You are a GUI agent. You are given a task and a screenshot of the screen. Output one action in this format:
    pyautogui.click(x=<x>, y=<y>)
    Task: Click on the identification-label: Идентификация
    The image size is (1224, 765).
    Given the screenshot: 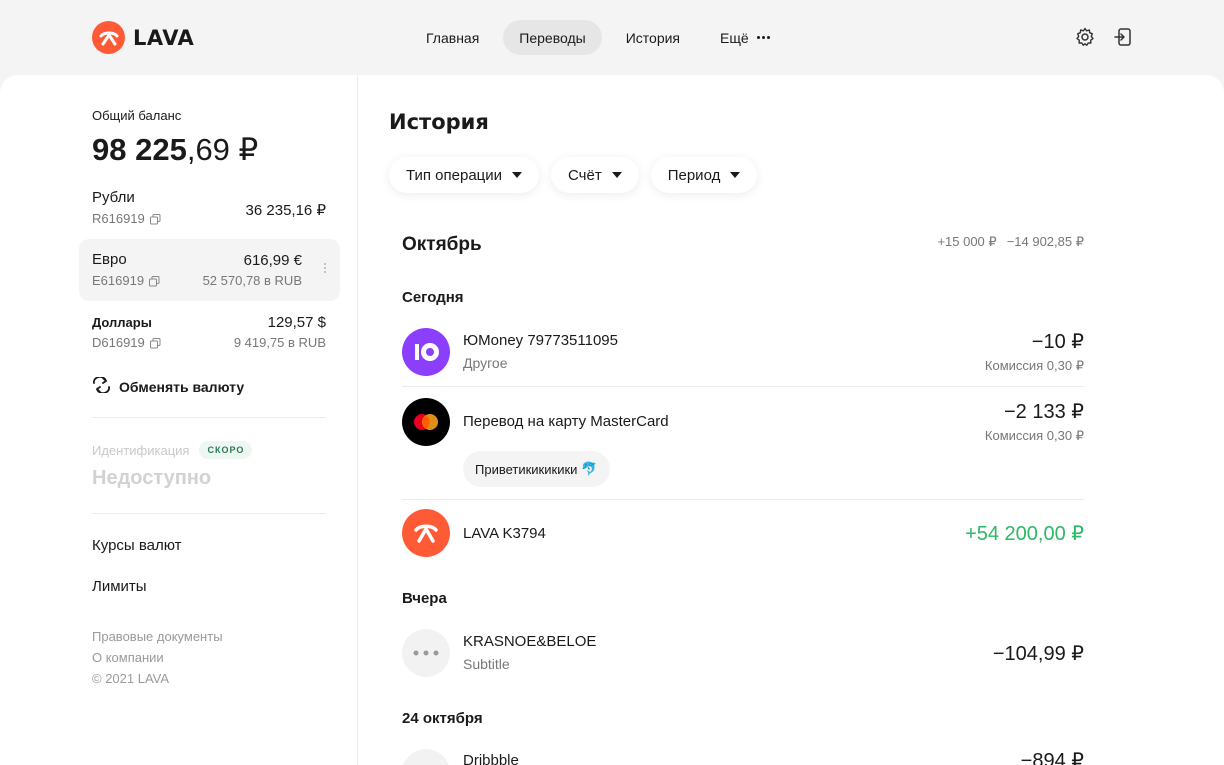 What is the action you would take?
    pyautogui.click(x=141, y=450)
    